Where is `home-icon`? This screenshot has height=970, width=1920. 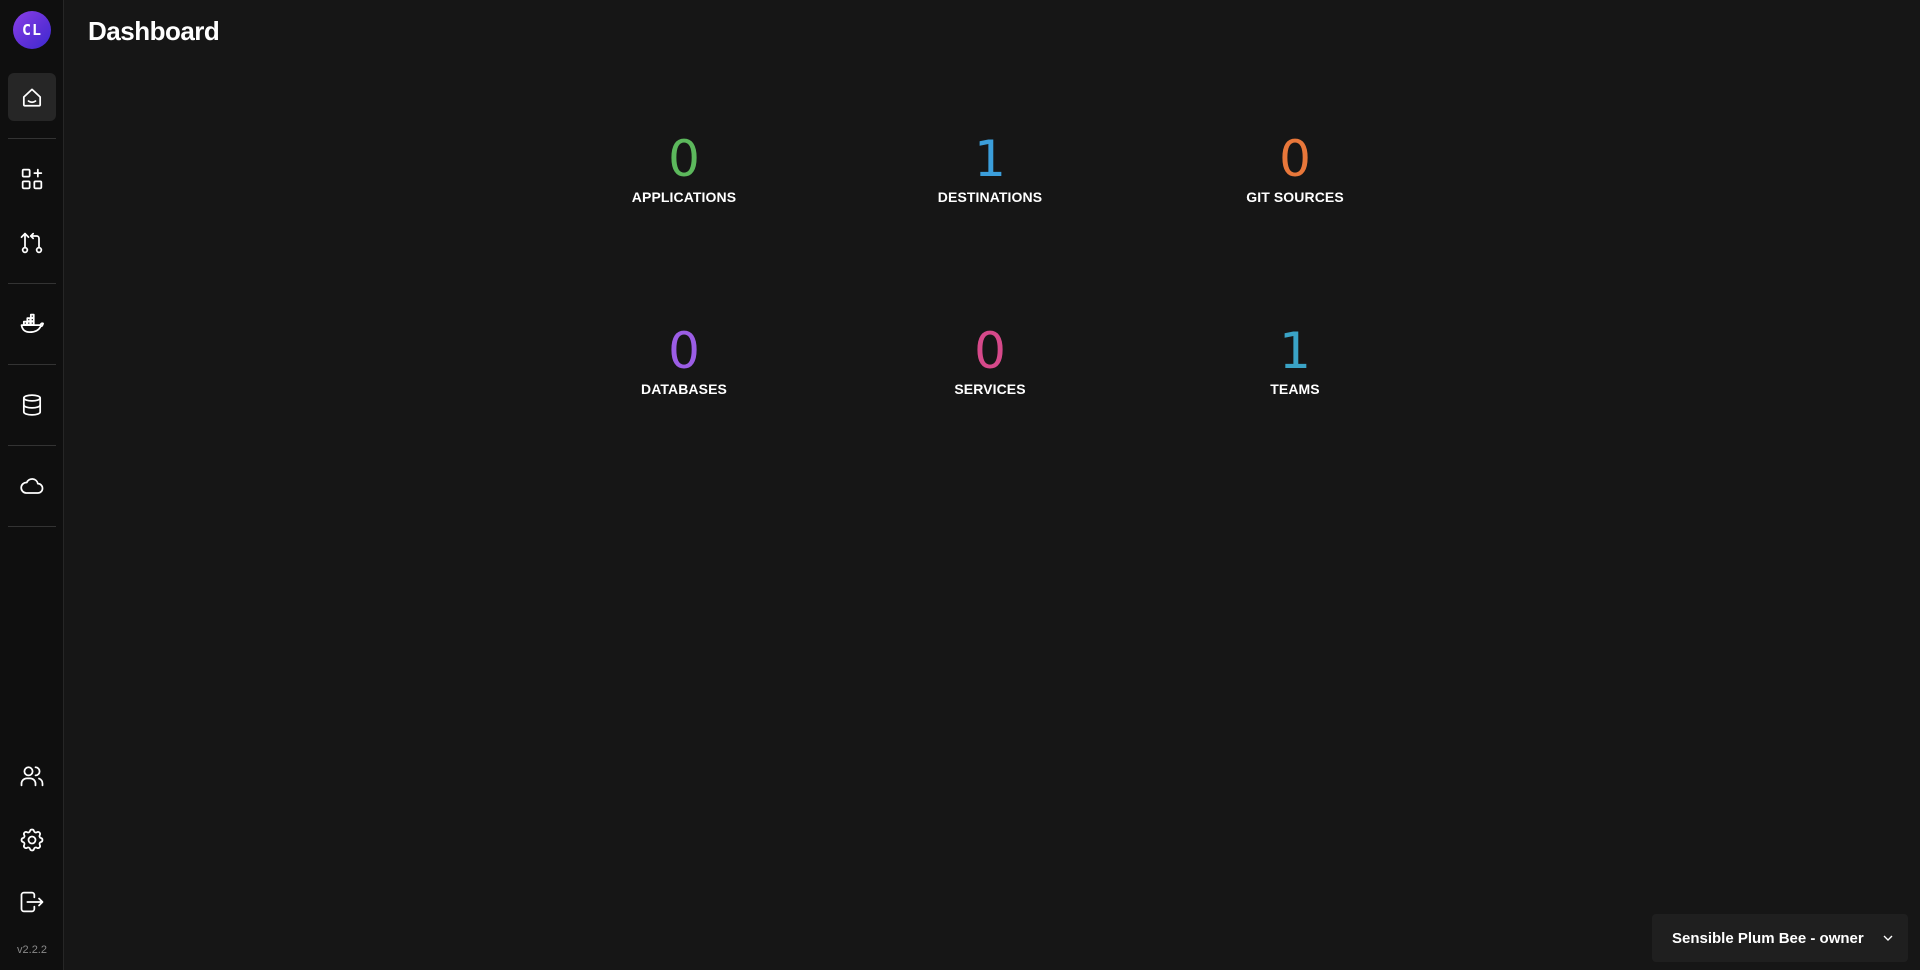 home-icon is located at coordinates (32, 97).